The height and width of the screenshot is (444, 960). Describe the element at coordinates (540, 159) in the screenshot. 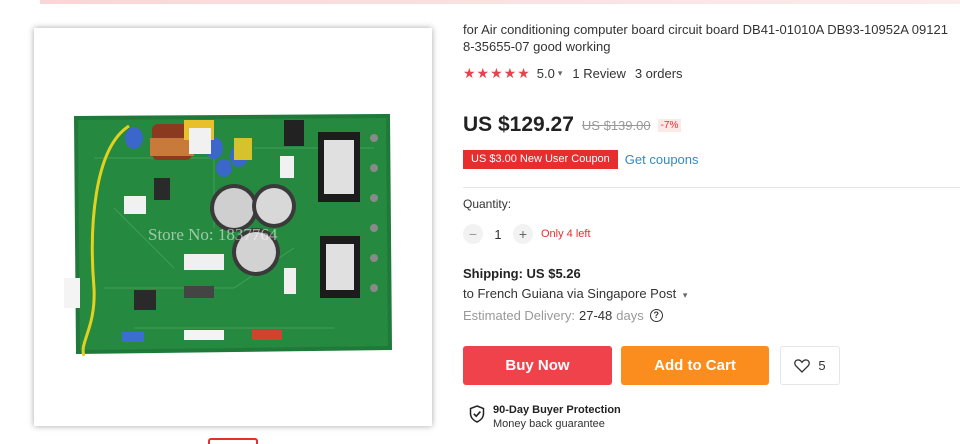

I see `coupon-badge: US $3.00 New User Coupon` at that location.